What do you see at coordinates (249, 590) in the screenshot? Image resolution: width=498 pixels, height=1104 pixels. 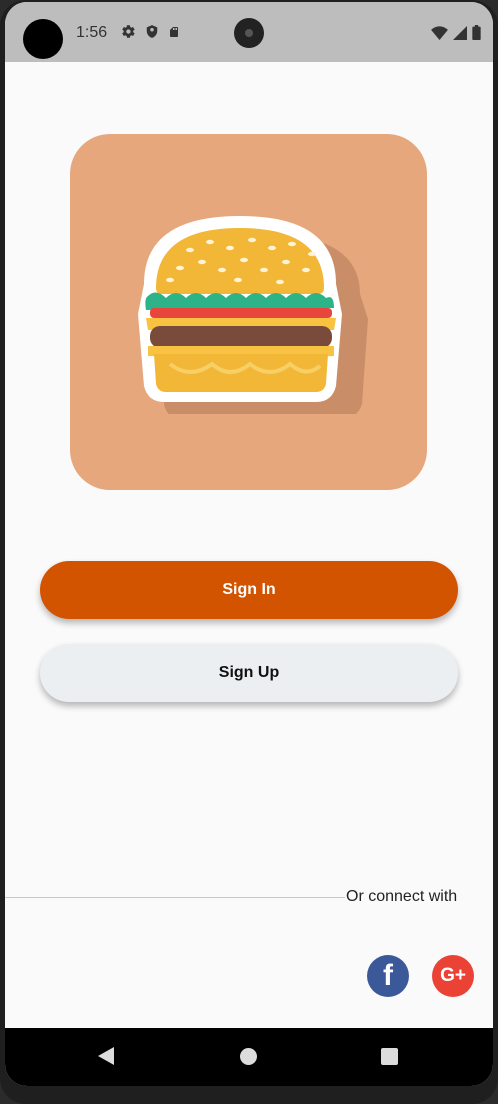 I see `sign-in-button: Sign In` at bounding box center [249, 590].